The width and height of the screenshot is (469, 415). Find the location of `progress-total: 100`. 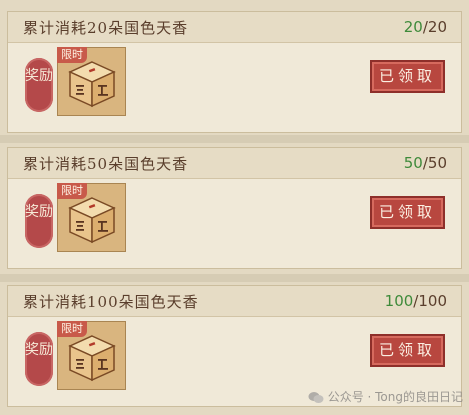

progress-total: 100 is located at coordinates (432, 301).